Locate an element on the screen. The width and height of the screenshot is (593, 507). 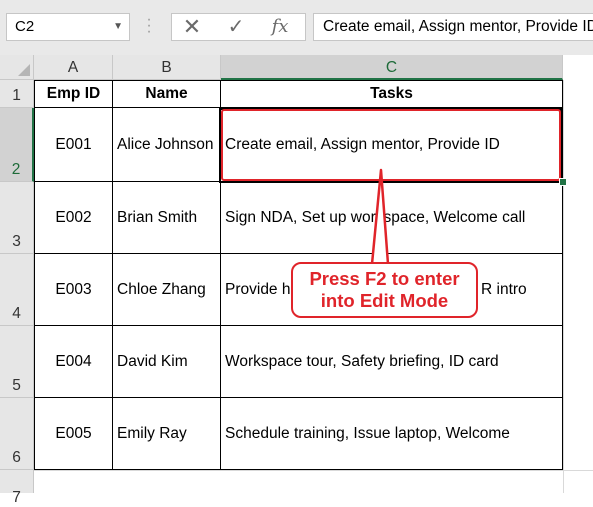
callout-arrow-icon is located at coordinates (380, 217).